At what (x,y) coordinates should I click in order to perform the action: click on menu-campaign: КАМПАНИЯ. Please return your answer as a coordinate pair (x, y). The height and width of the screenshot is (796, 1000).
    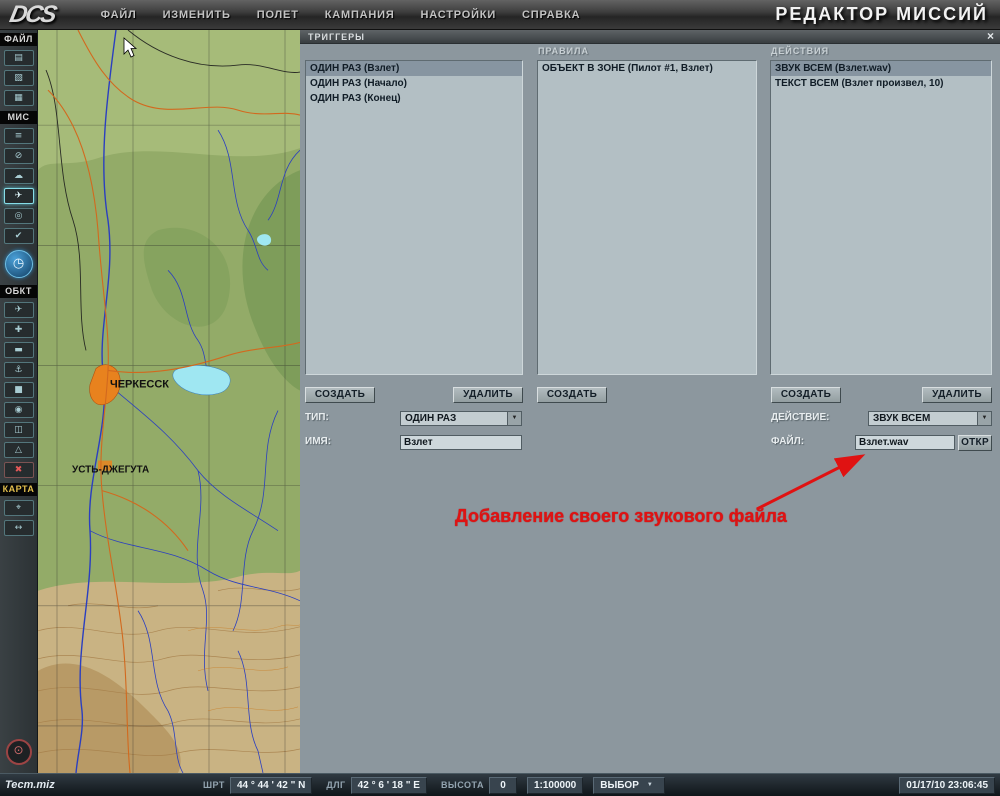
    Looking at the image, I should click on (360, 15).